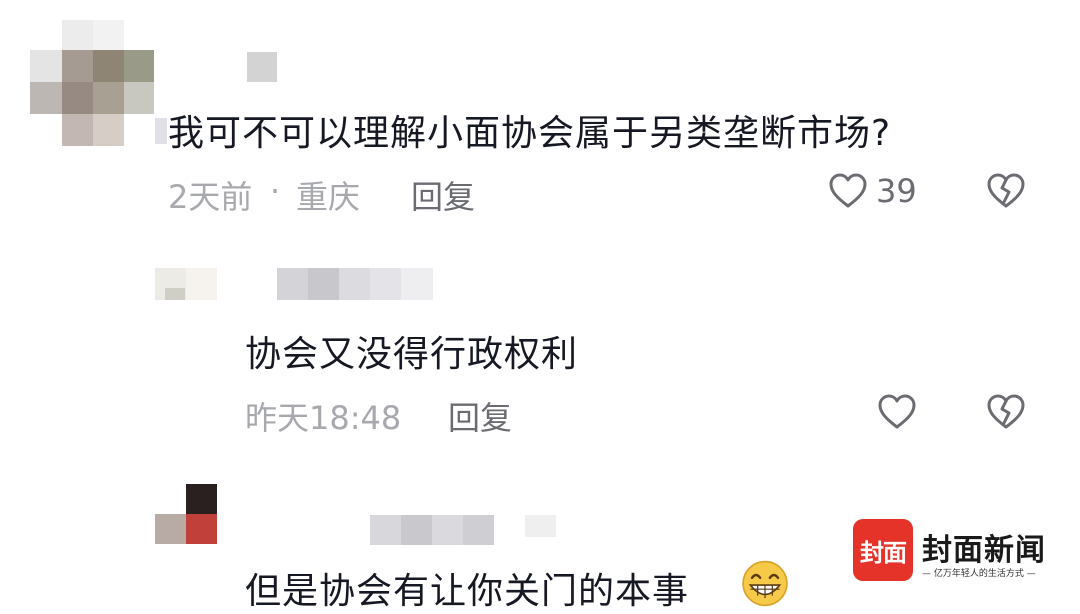 Image resolution: width=1080 pixels, height=614 pixels. I want to click on watermark-badge: 封面, so click(883, 550).